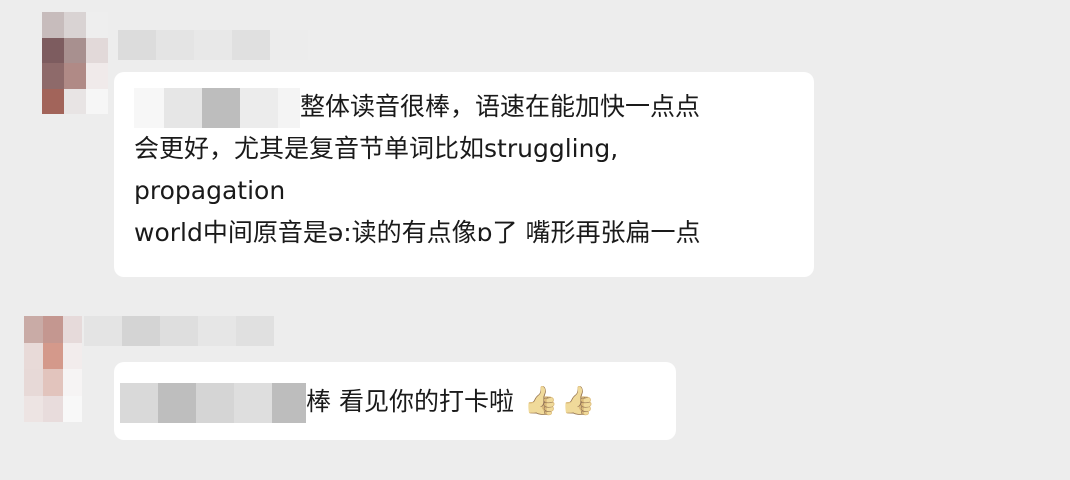  What do you see at coordinates (500, 106) in the screenshot?
I see `message-text: 整体读音很棒，语速在能加快一点点` at bounding box center [500, 106].